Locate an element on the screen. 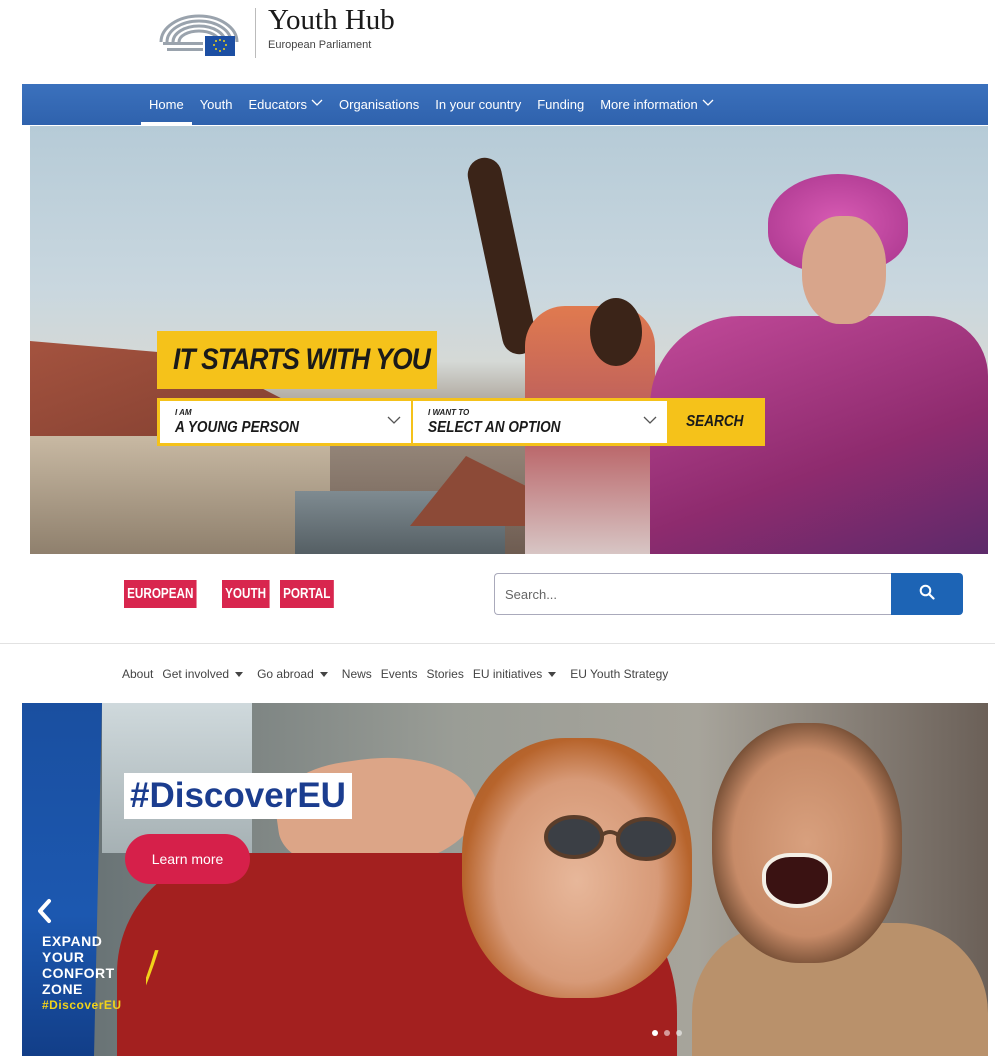 The image size is (995, 1056). nav-item-in-your-country: In your country is located at coordinates (478, 104).